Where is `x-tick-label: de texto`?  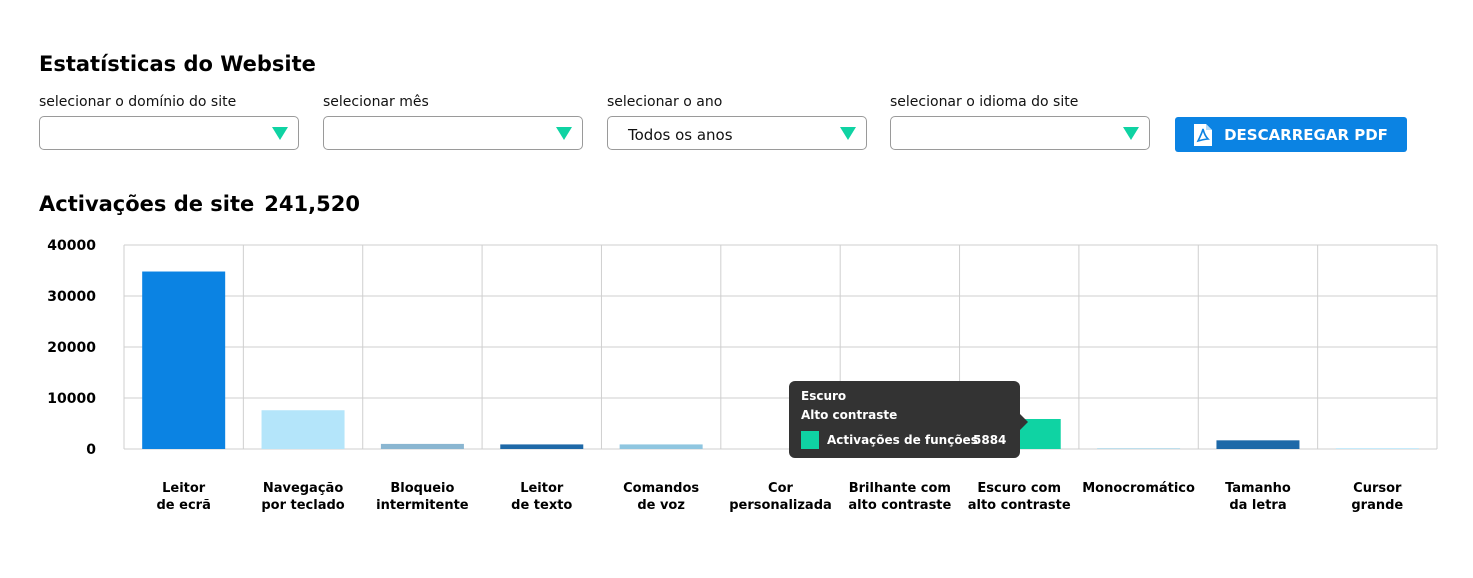 x-tick-label: de texto is located at coordinates (541, 505).